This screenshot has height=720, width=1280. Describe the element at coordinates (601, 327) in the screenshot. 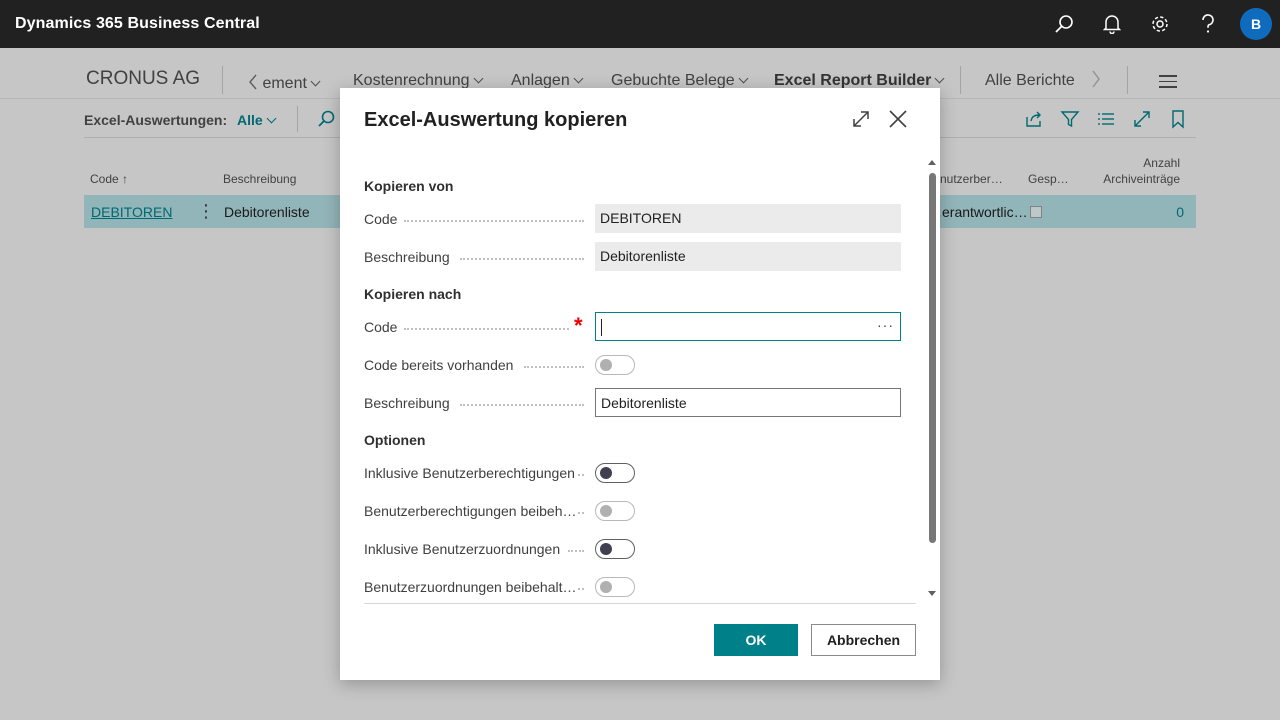

I see `text-caret` at that location.